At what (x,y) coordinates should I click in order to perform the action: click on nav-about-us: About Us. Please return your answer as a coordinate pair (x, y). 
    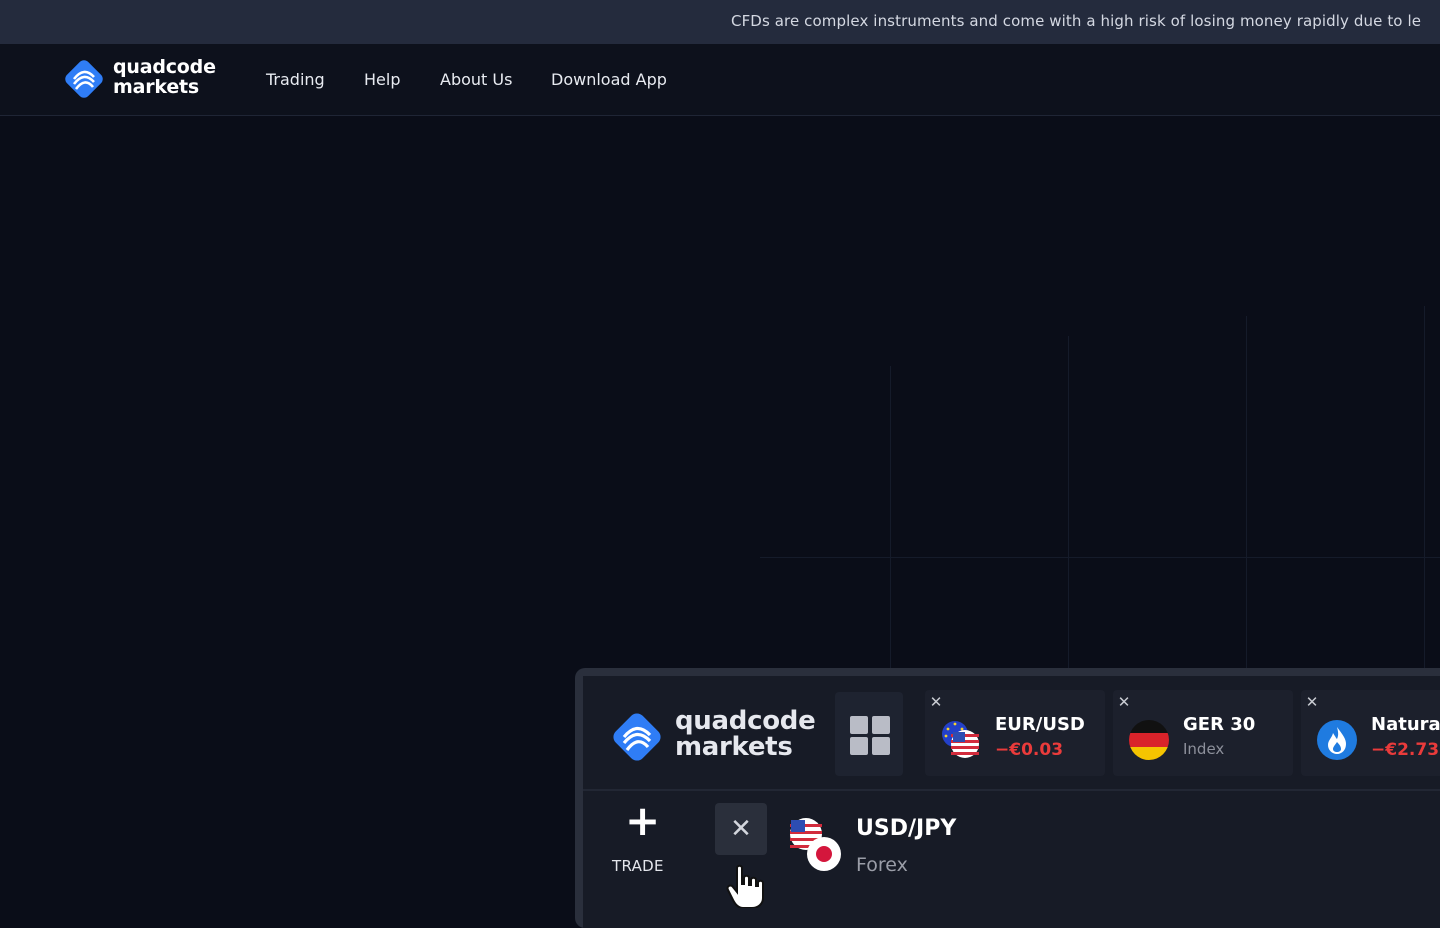
    Looking at the image, I should click on (476, 79).